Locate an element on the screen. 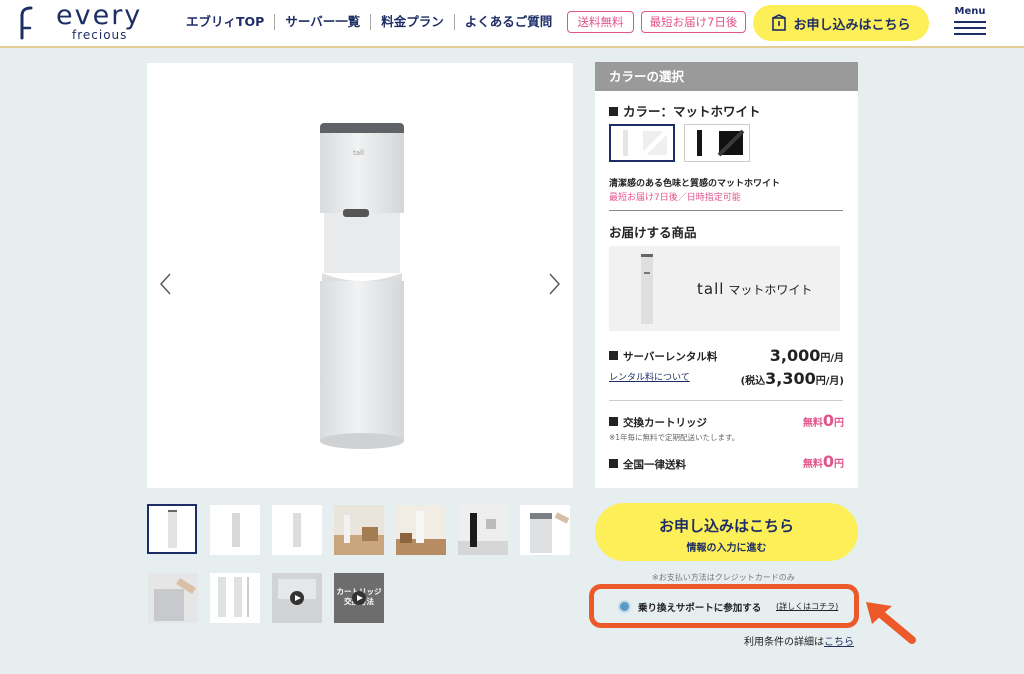  swatch-matte-black is located at coordinates (717, 143).